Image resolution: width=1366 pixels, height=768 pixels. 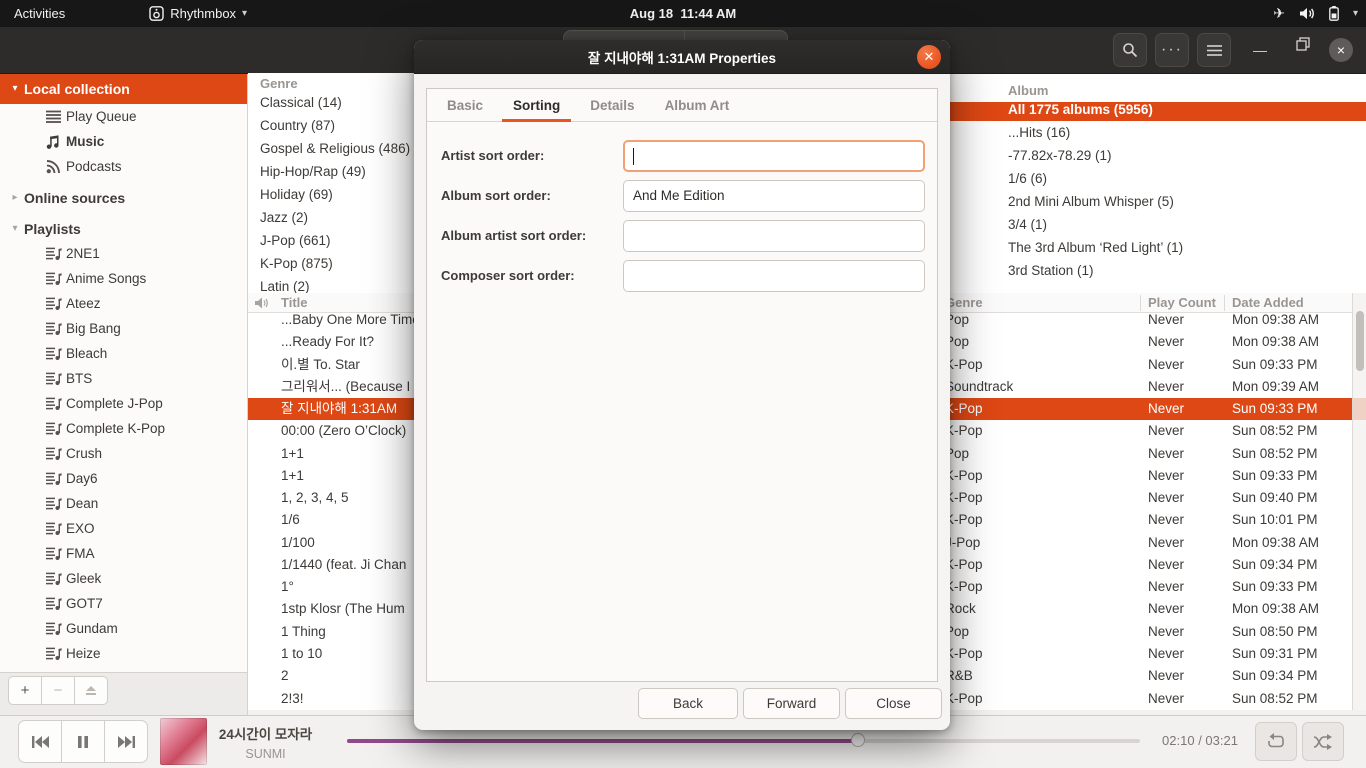 I want to click on album-item-3rd-station-1: 3rd Station (1), so click(x=1158, y=270).